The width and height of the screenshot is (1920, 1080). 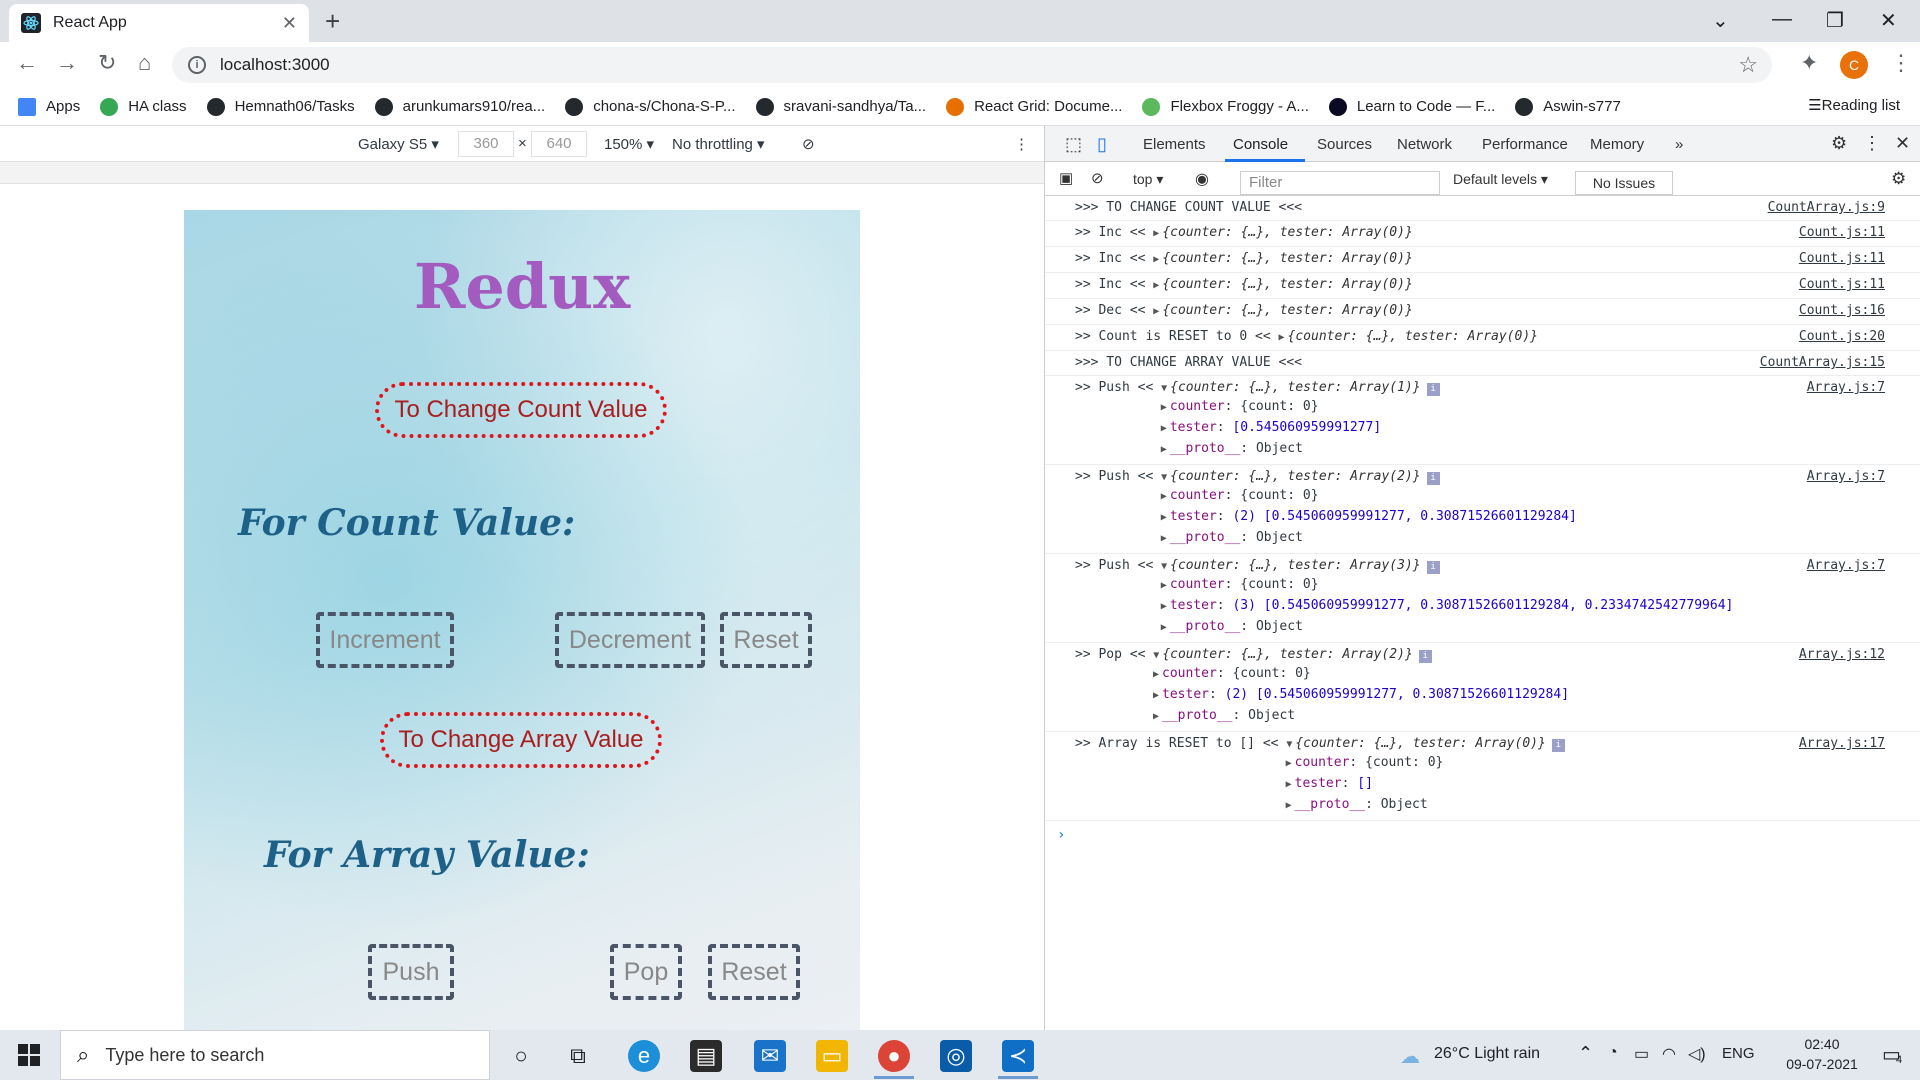 I want to click on forward-icon: →, so click(x=67, y=63).